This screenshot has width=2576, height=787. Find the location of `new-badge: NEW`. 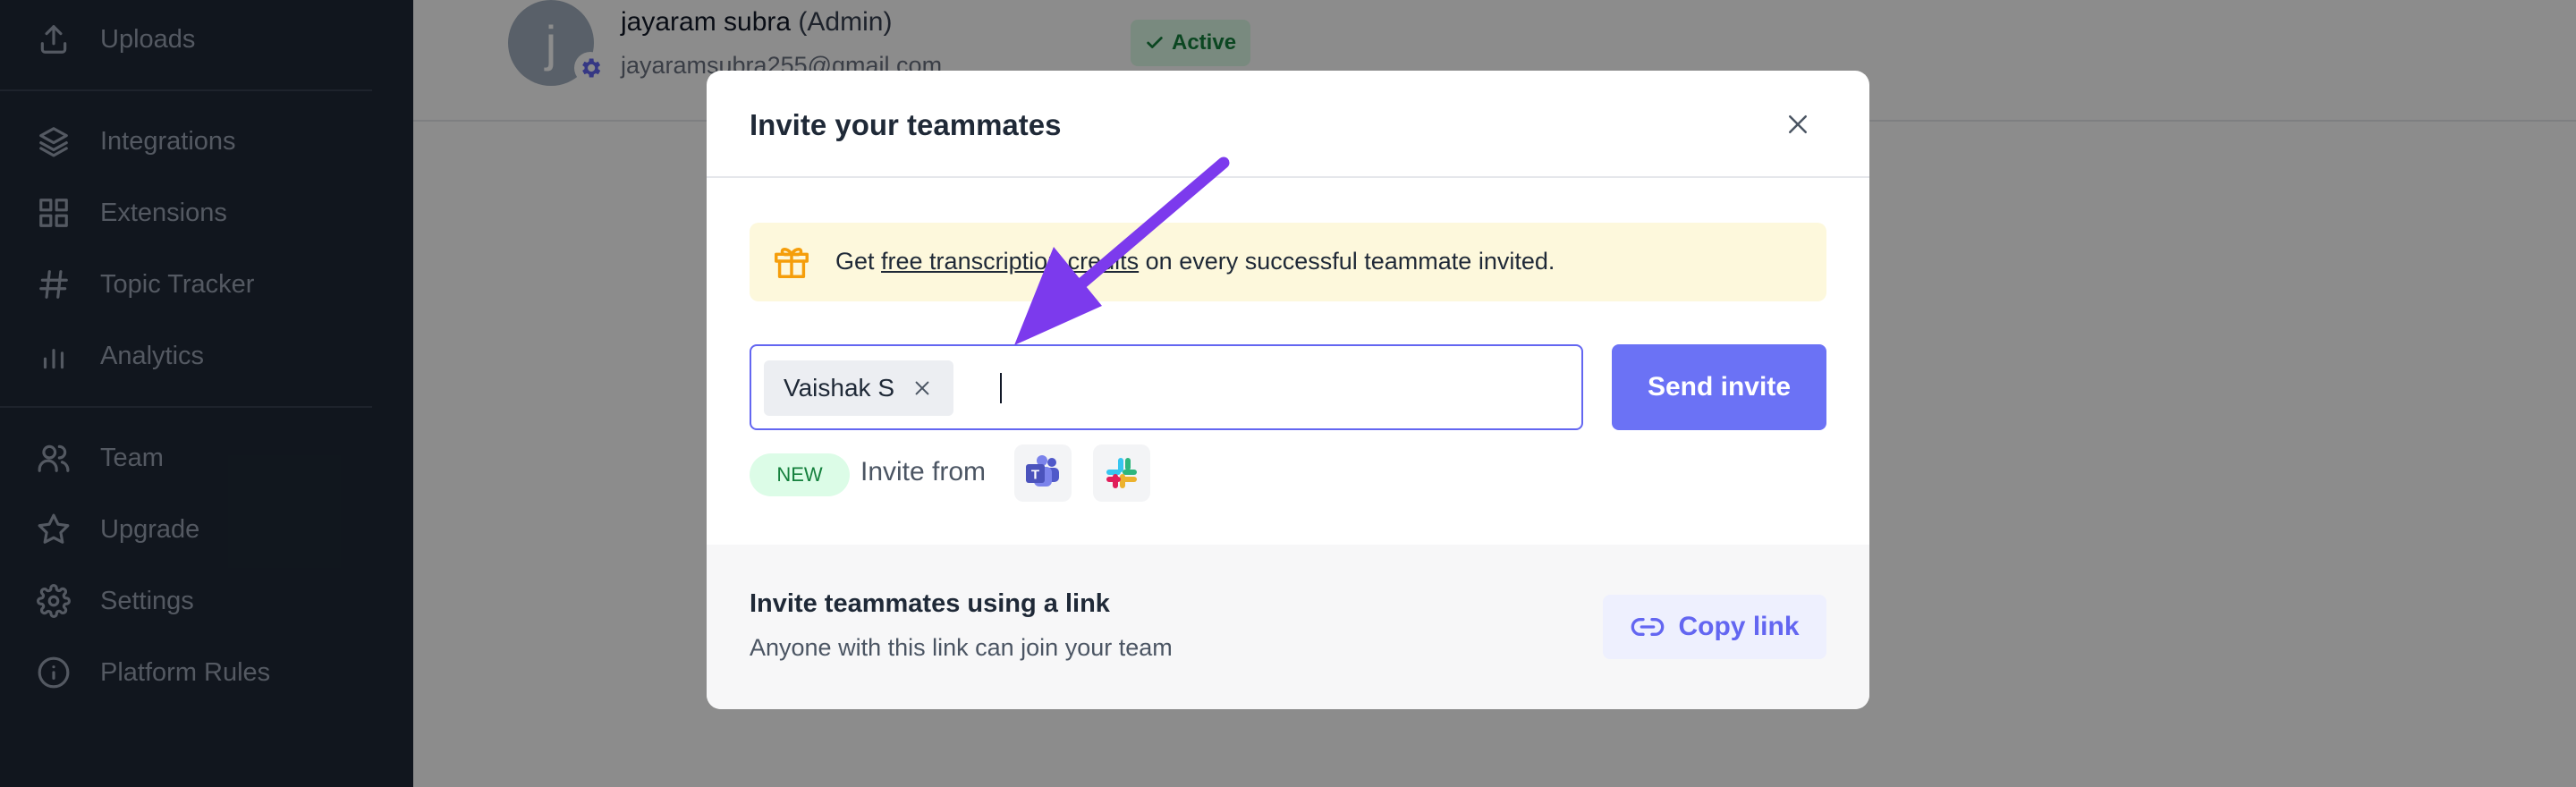

new-badge: NEW is located at coordinates (800, 474).